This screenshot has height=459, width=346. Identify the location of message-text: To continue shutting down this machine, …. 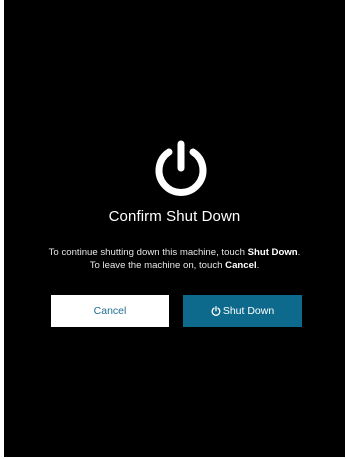
(148, 252).